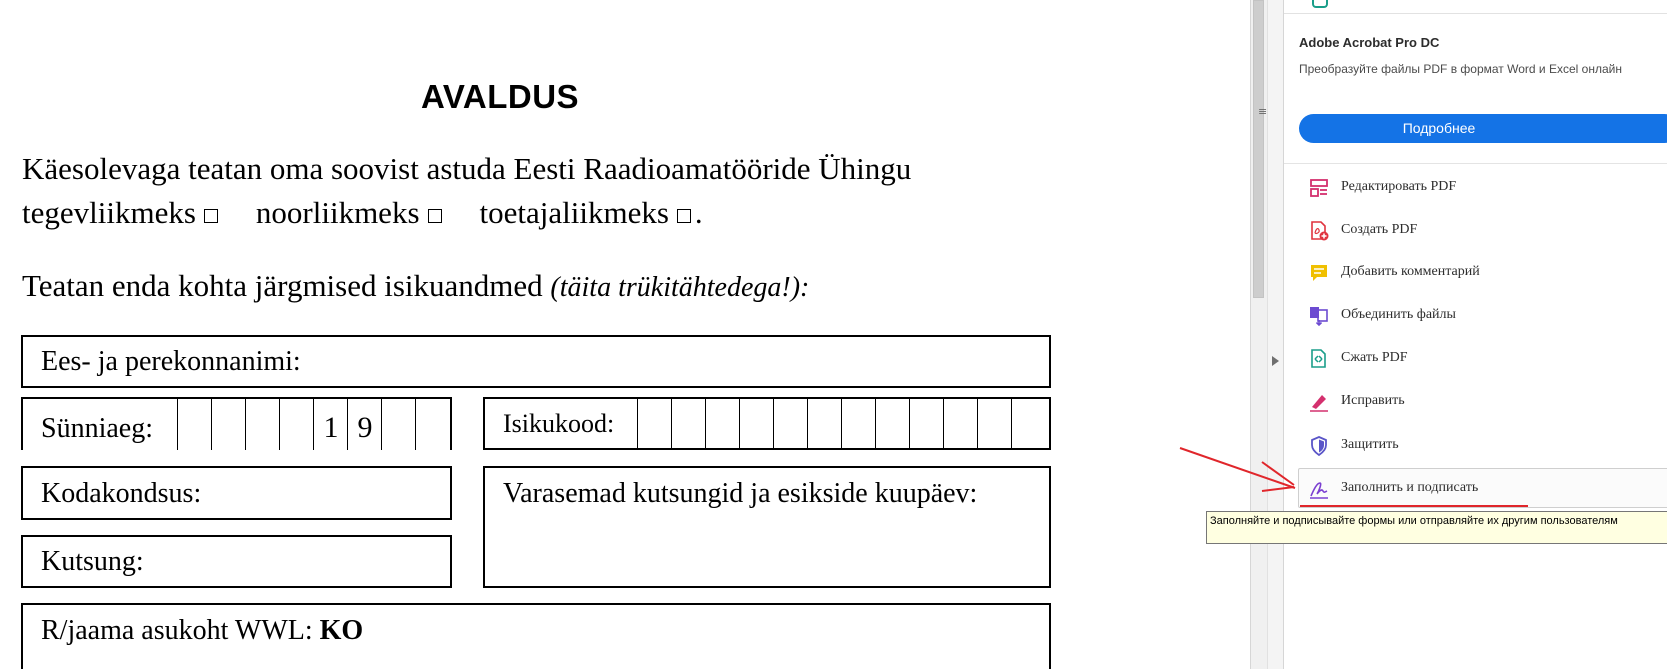 The width and height of the screenshot is (1667, 669). What do you see at coordinates (1320, 231) in the screenshot?
I see `create-pdf-icon` at bounding box center [1320, 231].